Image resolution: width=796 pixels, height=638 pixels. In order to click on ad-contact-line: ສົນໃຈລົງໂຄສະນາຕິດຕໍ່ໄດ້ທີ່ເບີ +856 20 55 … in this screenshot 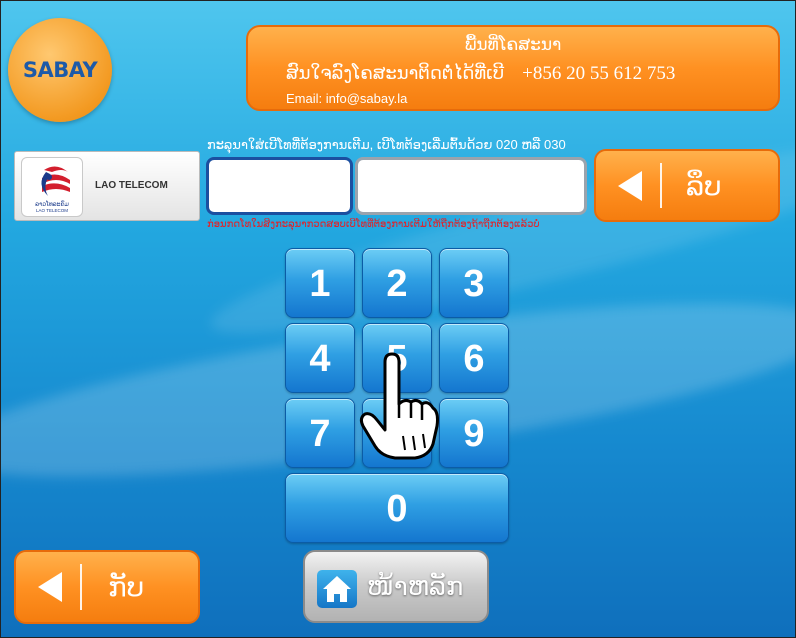, I will do `click(480, 74)`.